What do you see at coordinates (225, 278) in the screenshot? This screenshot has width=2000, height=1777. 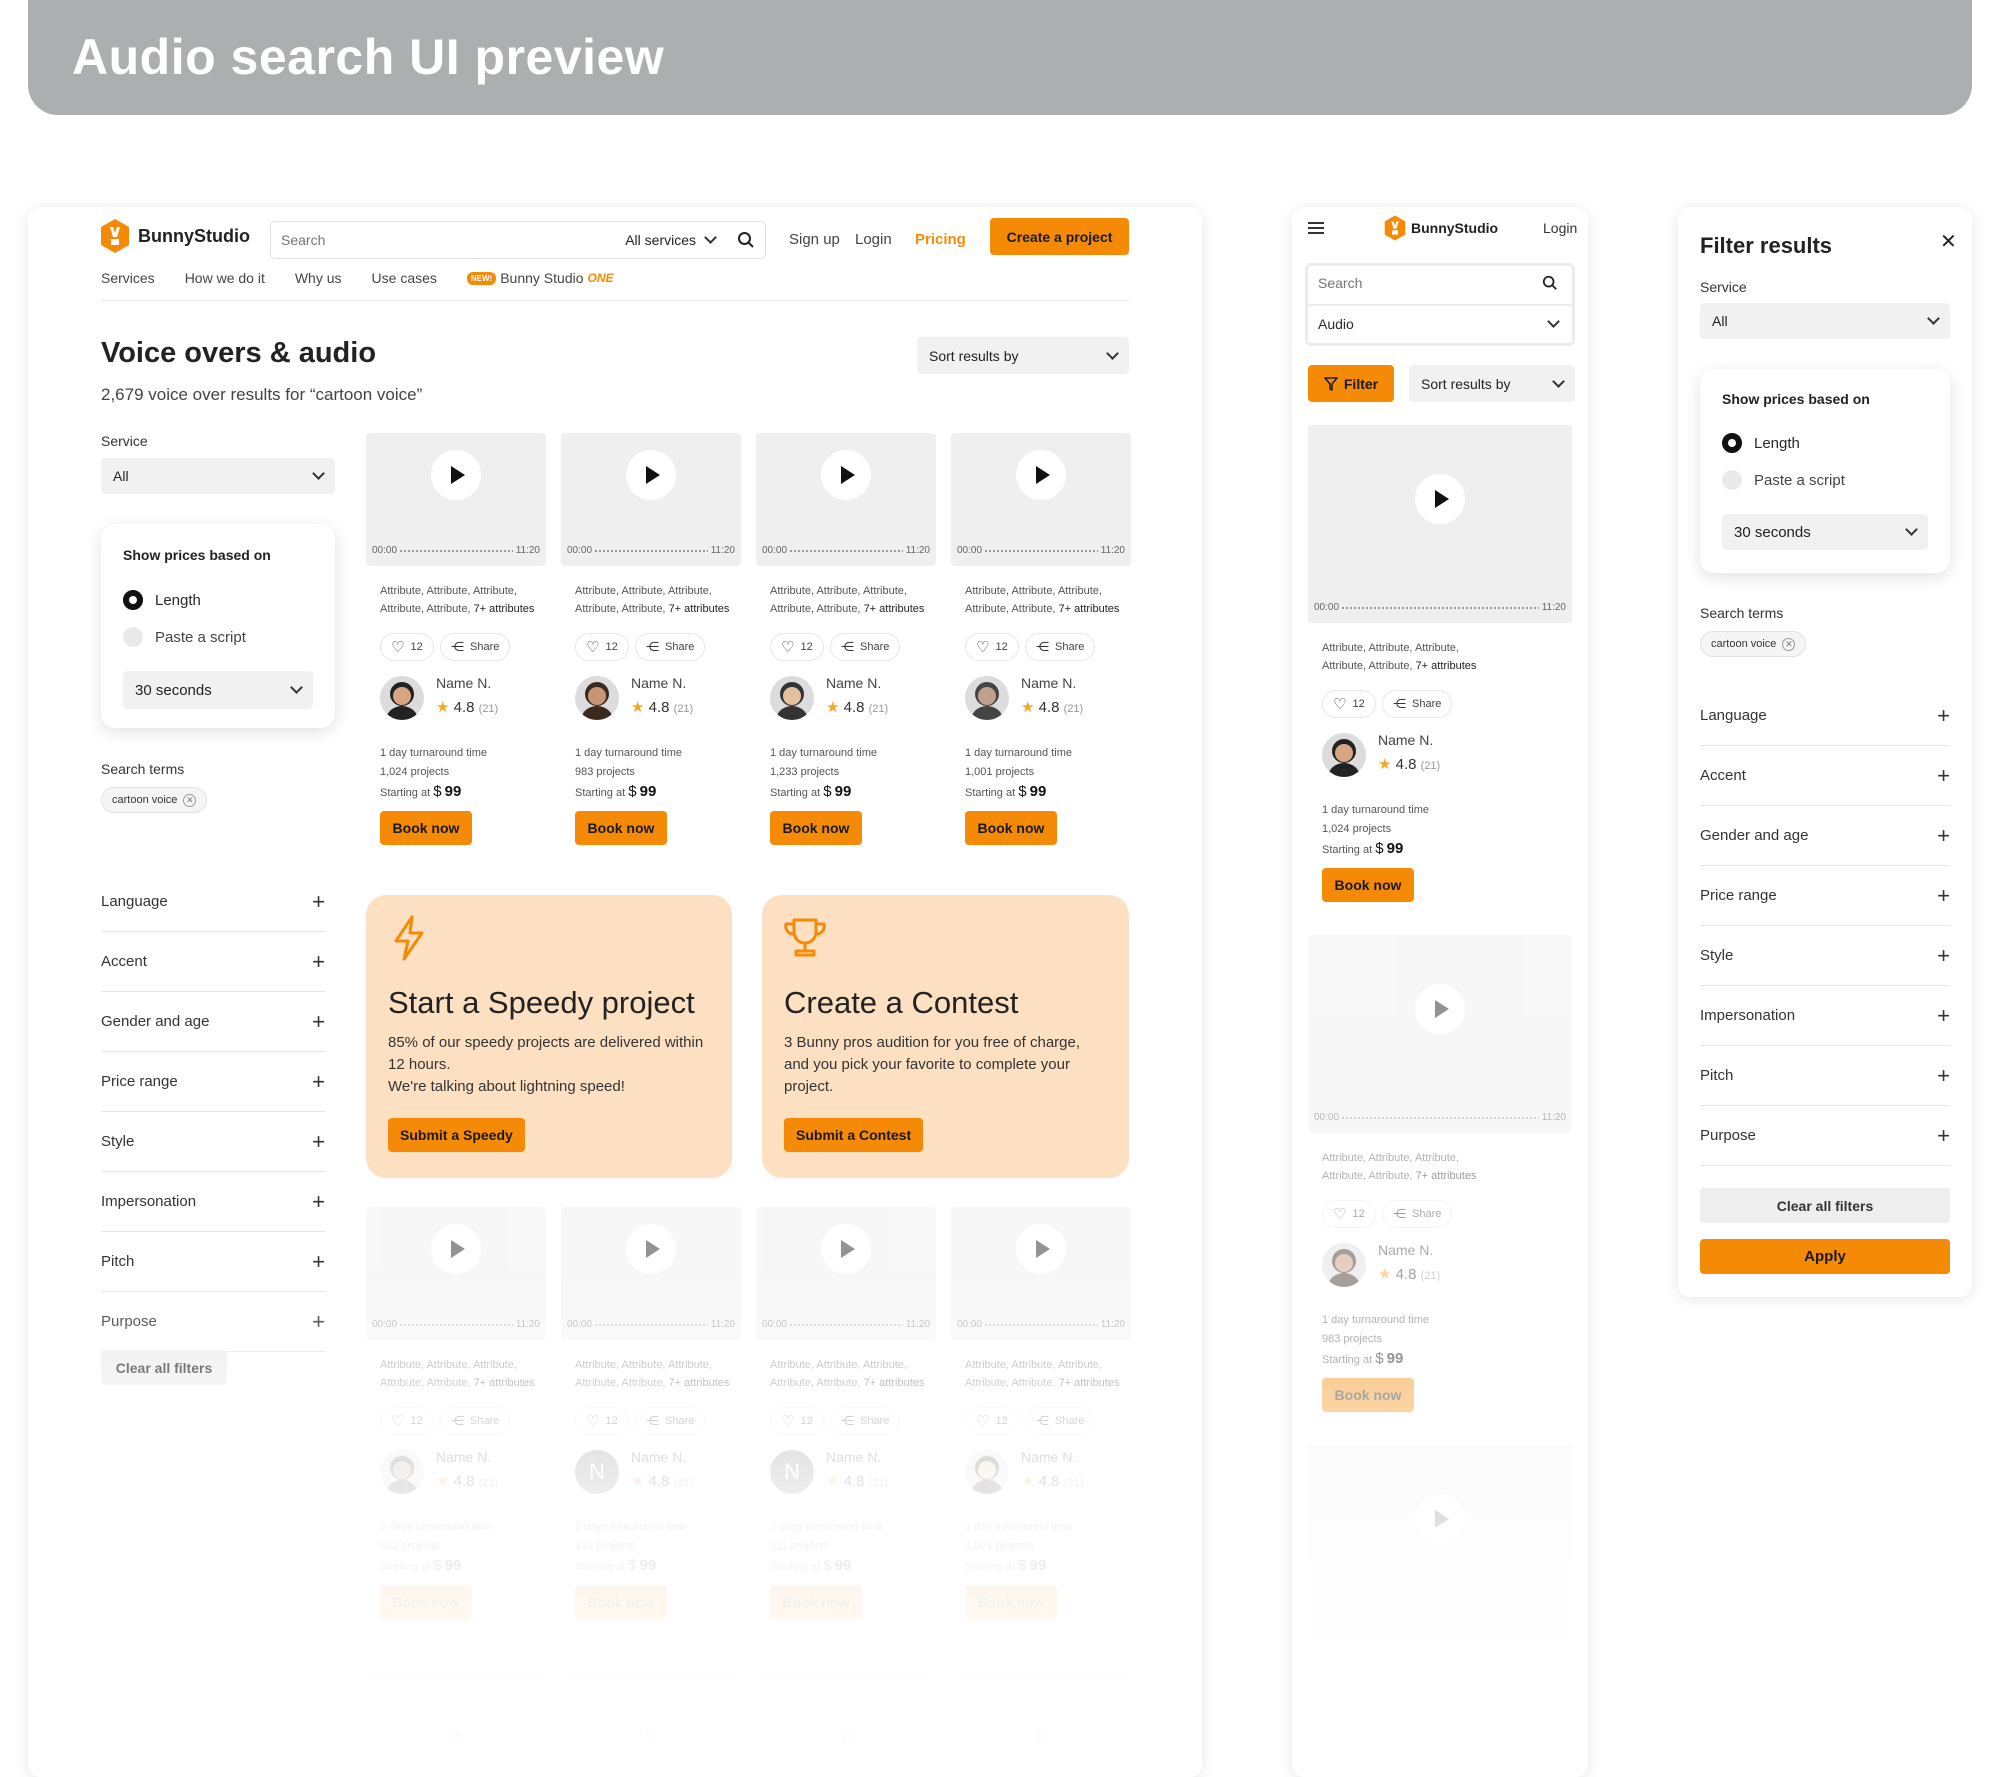 I see `nav-how-we-do-it: How we do it` at bounding box center [225, 278].